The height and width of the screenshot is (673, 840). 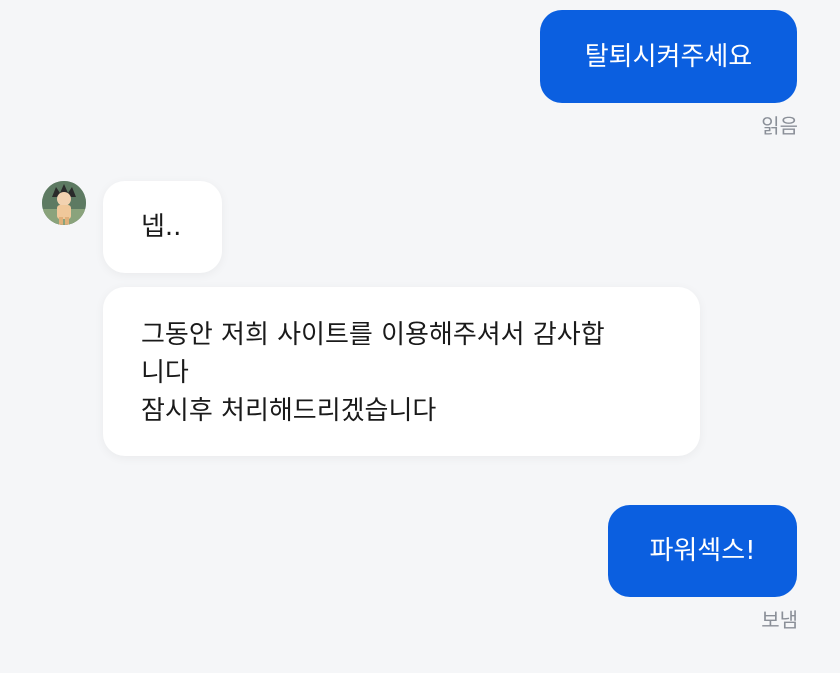 I want to click on message-text-line: 잠시후 처리해드리겠습니다, so click(x=289, y=411).